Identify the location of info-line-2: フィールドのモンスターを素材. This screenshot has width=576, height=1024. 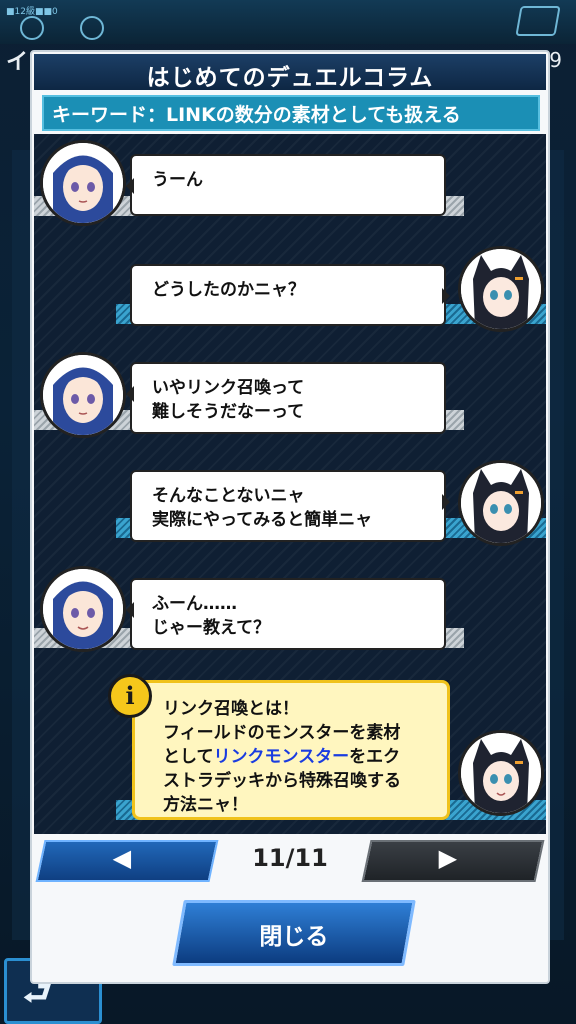
(282, 733).